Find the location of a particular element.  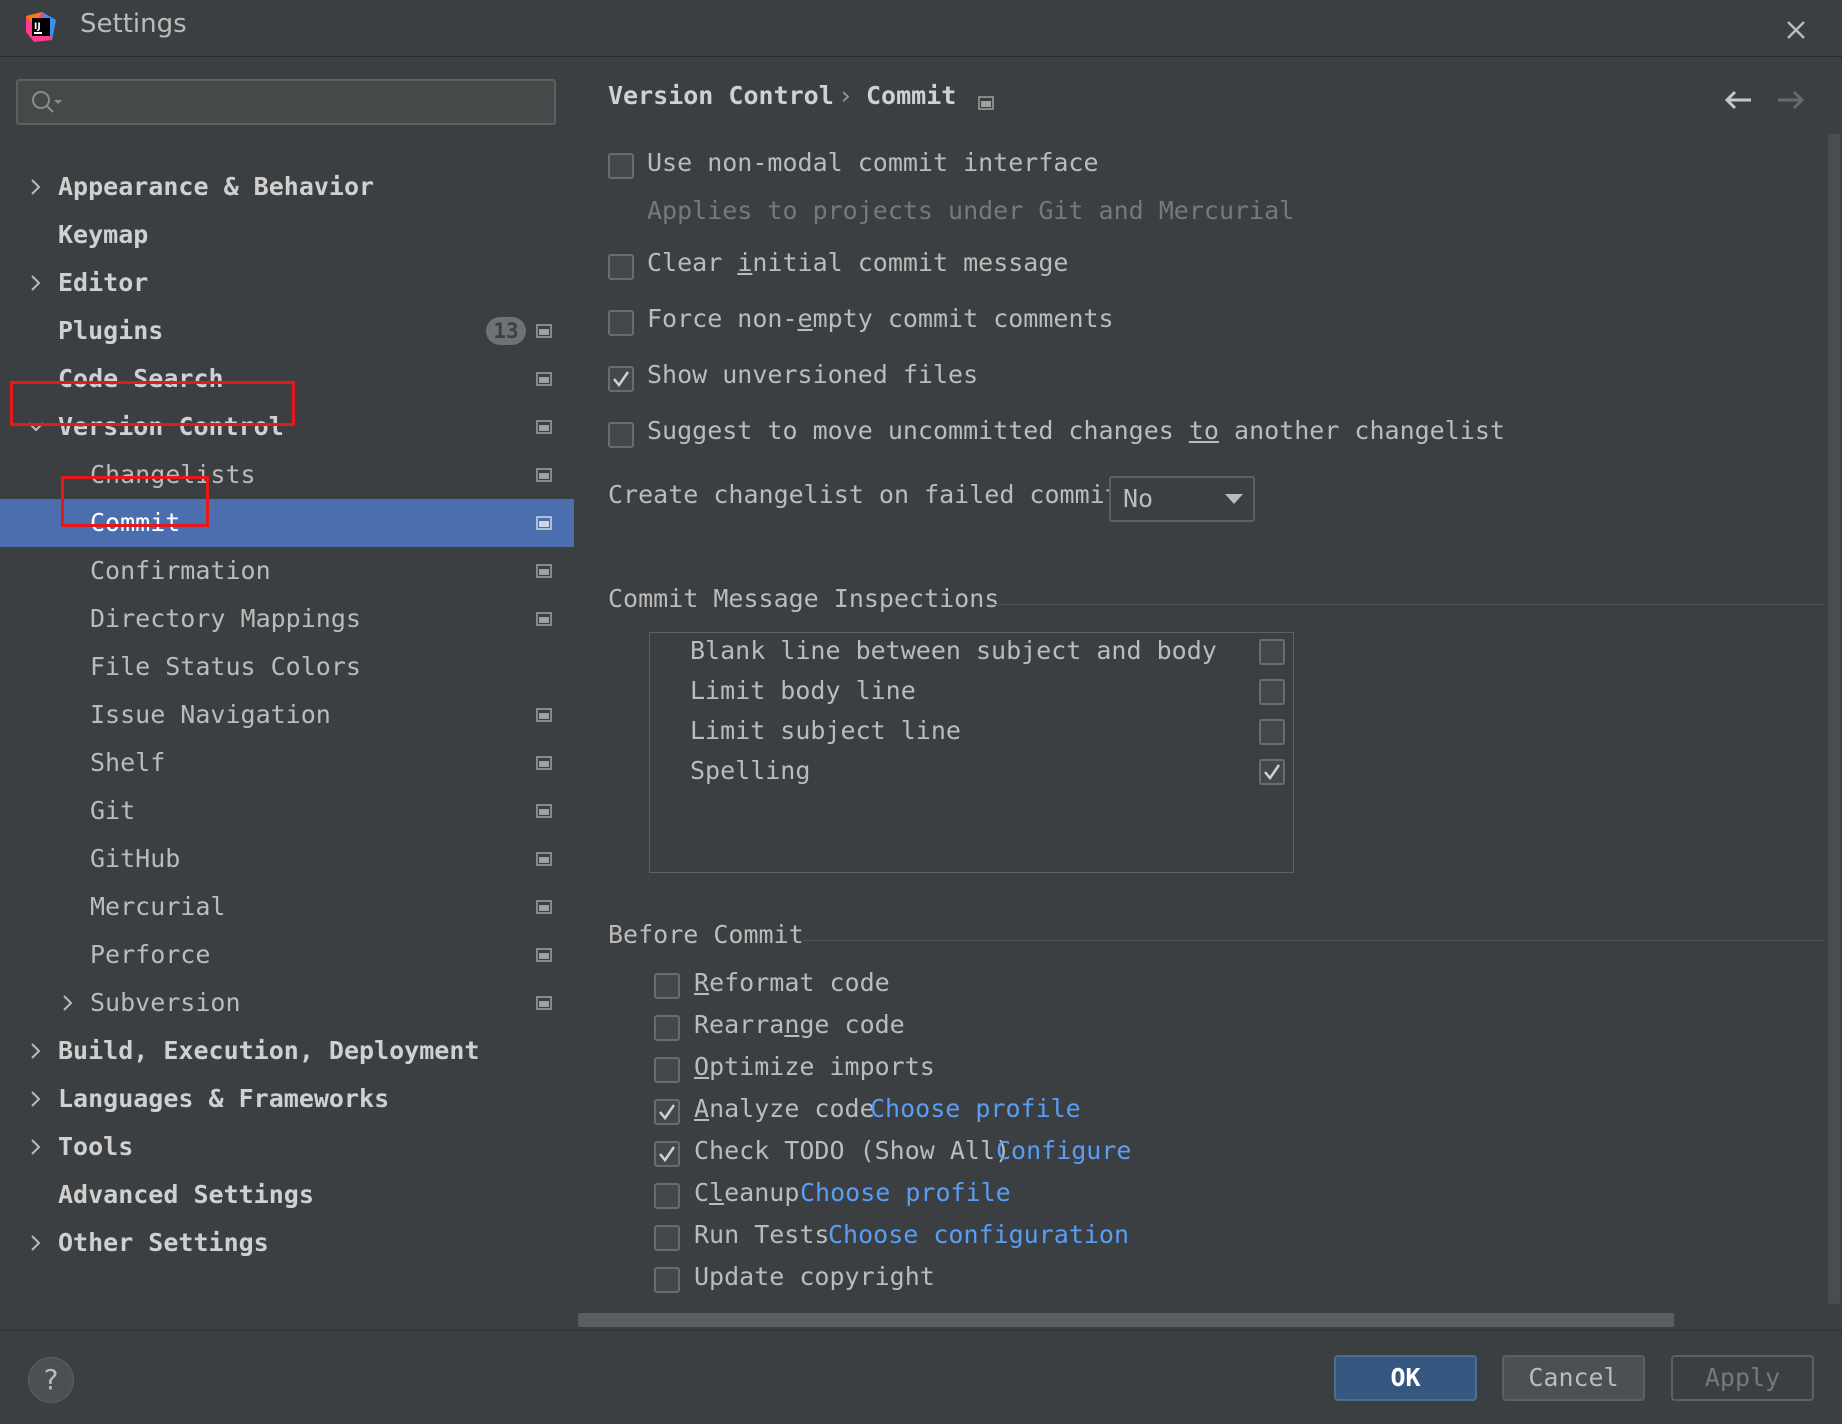

sidebar-item-label: Advanced Settings is located at coordinates (186, 1194).